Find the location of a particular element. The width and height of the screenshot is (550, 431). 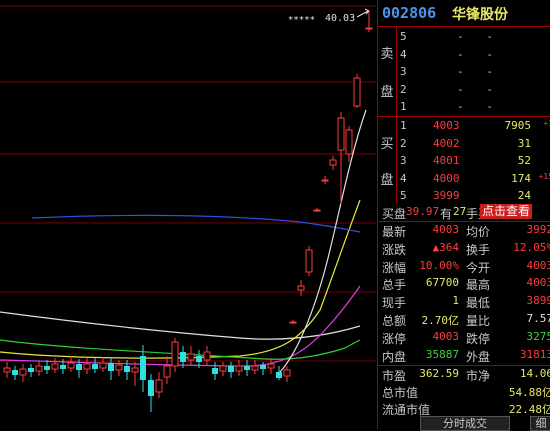

ask-row: 5 - - is located at coordinates (473, 37).